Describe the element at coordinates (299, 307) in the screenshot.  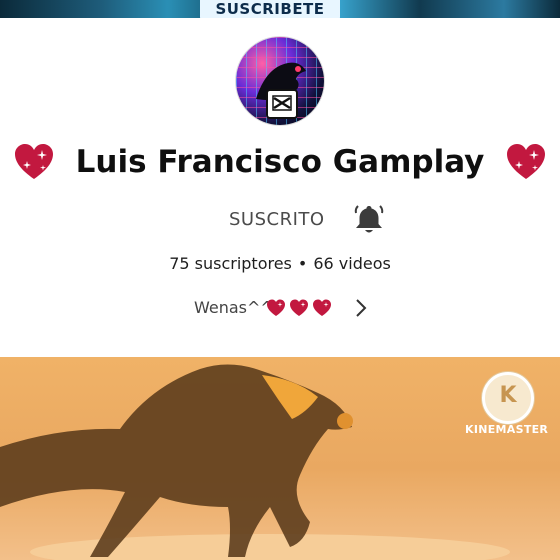
I see `sparkling-hearts-icon` at that location.